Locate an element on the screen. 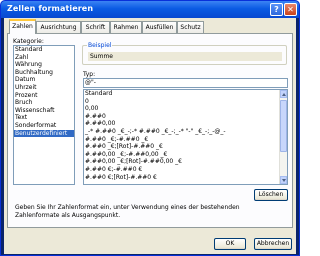 The height and width of the screenshot is (256, 320). type-format-item: #.##0 _€;-#.##0 _€ is located at coordinates (181, 140).